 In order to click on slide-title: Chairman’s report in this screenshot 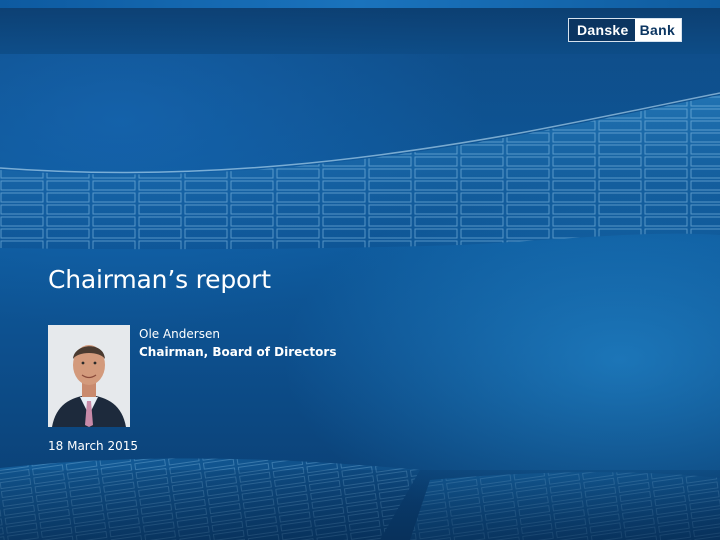, I will do `click(159, 279)`.